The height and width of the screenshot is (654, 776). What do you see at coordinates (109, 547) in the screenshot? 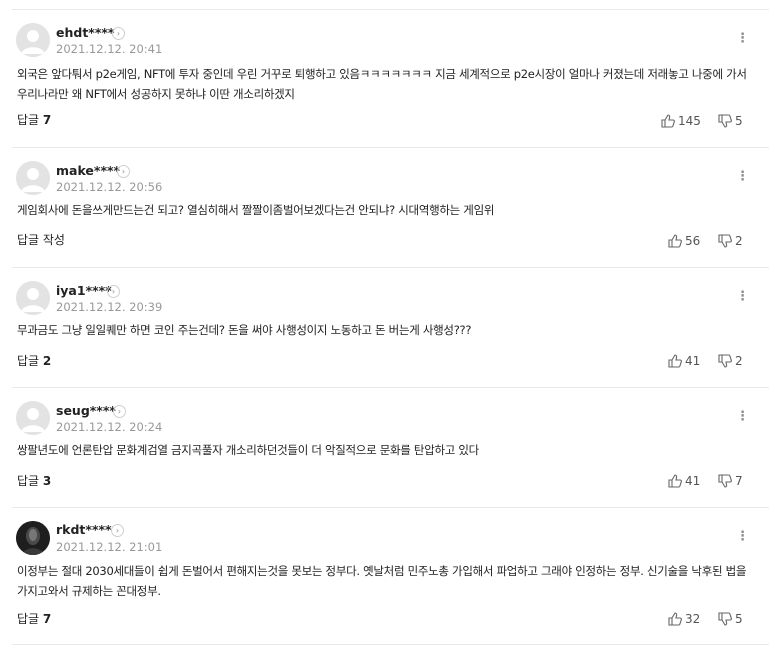
I see `comment-date: 2021.12.12. 21:01` at bounding box center [109, 547].